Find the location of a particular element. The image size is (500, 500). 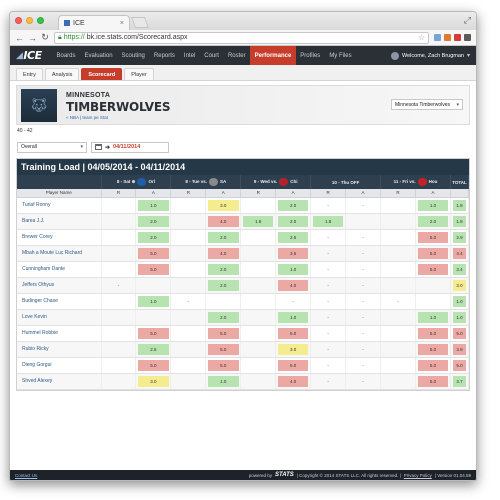

opponent-logo-icon is located at coordinates (284, 182).